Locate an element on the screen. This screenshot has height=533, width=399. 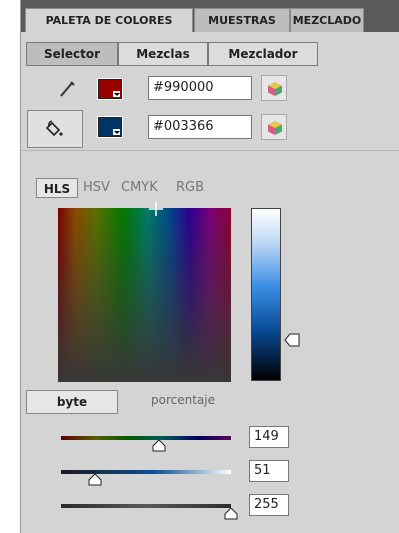
model-tab-hls: HLS is located at coordinates (57, 188).